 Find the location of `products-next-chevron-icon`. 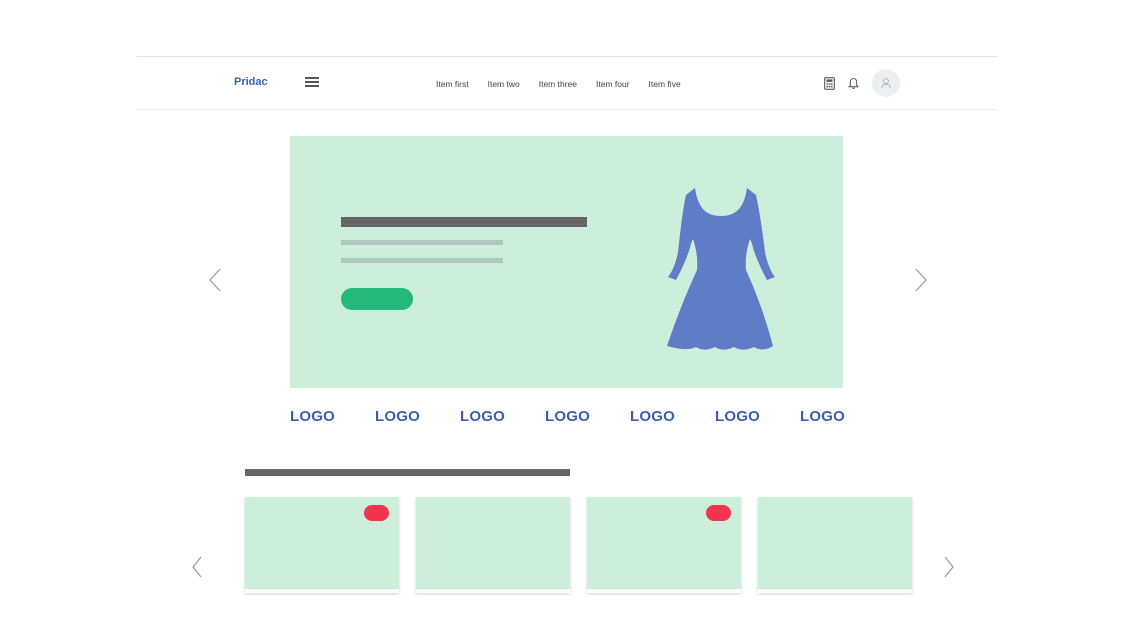

products-next-chevron-icon is located at coordinates (949, 569).